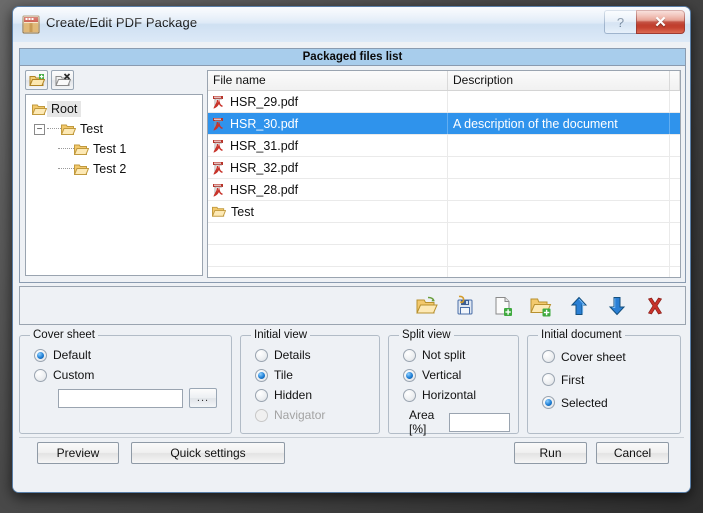  Describe the element at coordinates (208, 453) in the screenshot. I see `quick-settings-button: Quick settings` at that location.